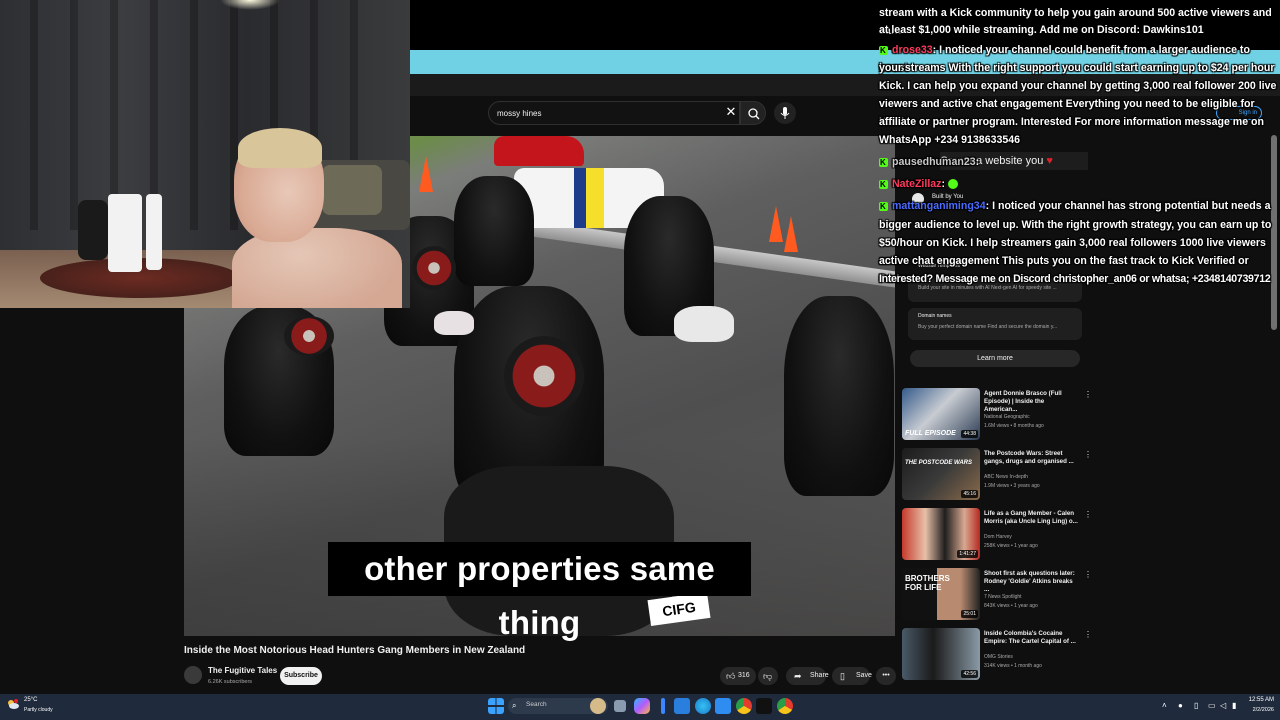  Describe the element at coordinates (1003, 597) in the screenshot. I see `related-video-channel: 7 News Spotlight` at that location.